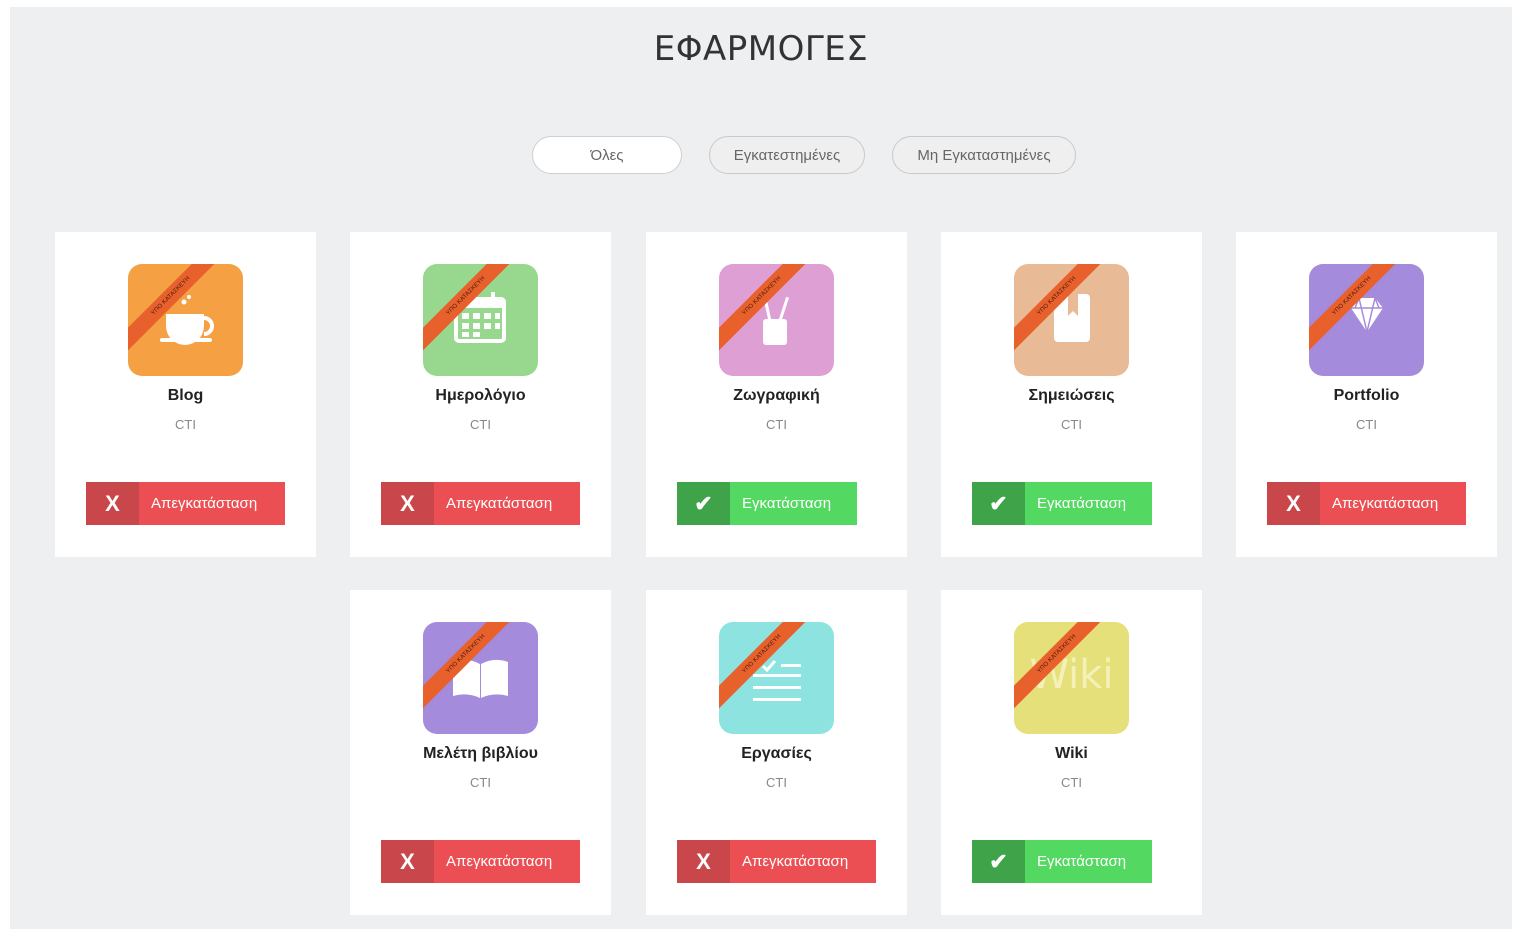 The width and height of the screenshot is (1514, 931). What do you see at coordinates (787, 155) in the screenshot?
I see `filter-installed-button: Εγκατεστημένες` at bounding box center [787, 155].